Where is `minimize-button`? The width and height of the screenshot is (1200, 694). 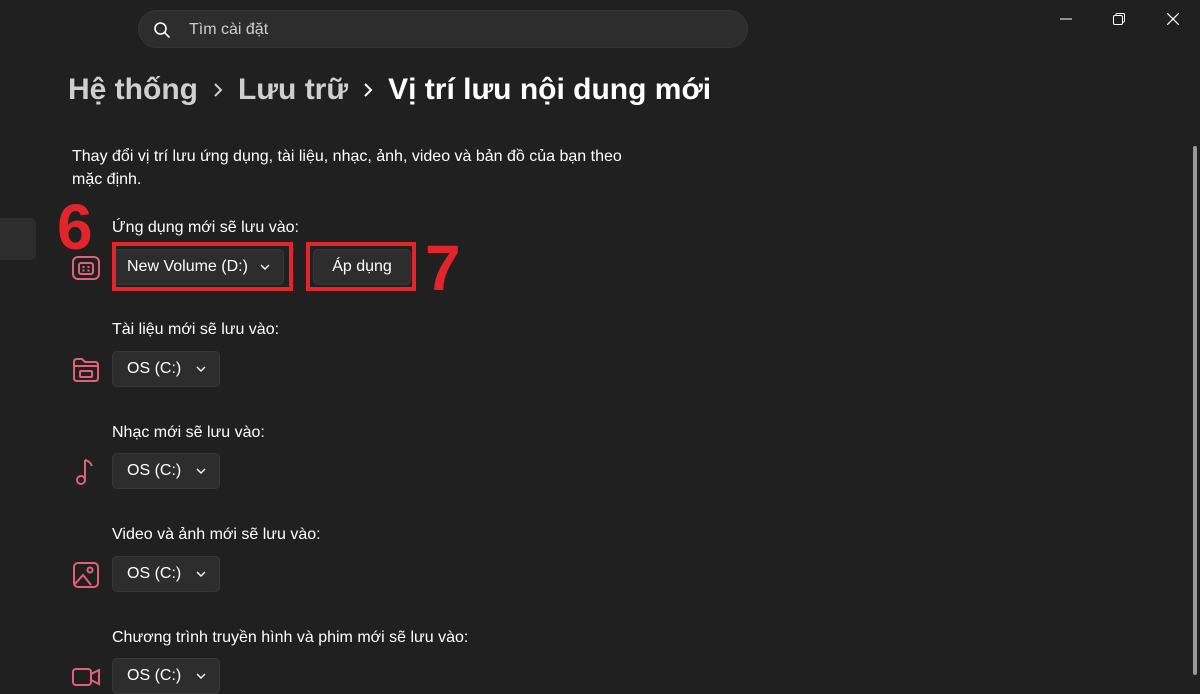
minimize-button is located at coordinates (1065, 19).